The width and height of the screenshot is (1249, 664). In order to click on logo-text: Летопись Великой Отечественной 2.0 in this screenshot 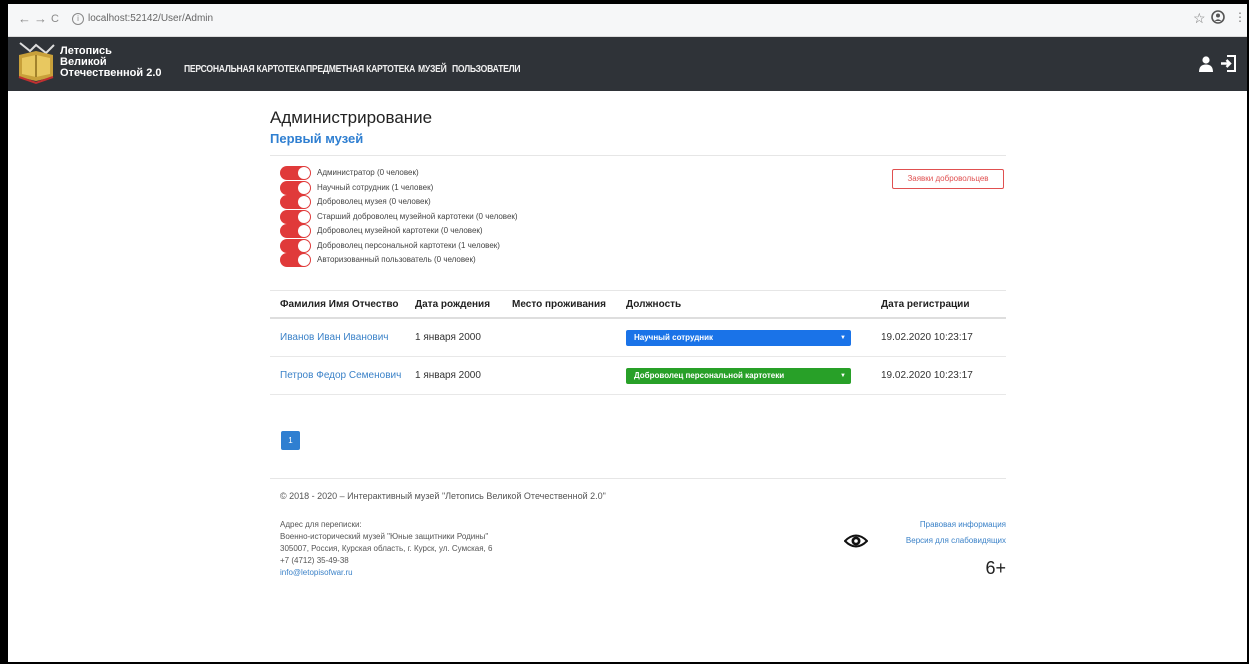, I will do `click(111, 62)`.